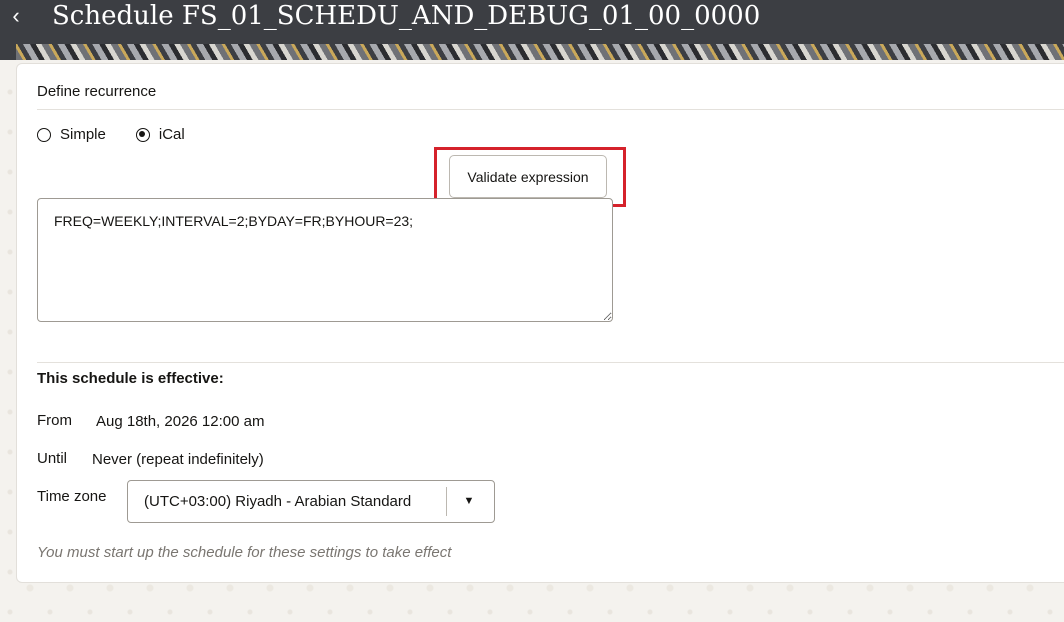 Image resolution: width=1064 pixels, height=622 pixels. I want to click on until-label: Until, so click(52, 458).